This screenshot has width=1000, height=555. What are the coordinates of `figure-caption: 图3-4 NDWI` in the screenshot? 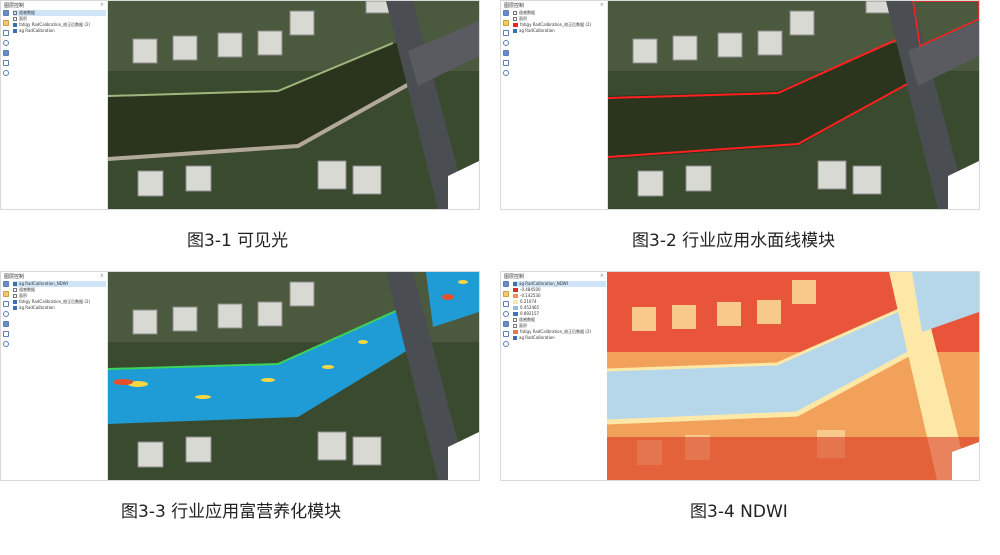 It's located at (739, 512).